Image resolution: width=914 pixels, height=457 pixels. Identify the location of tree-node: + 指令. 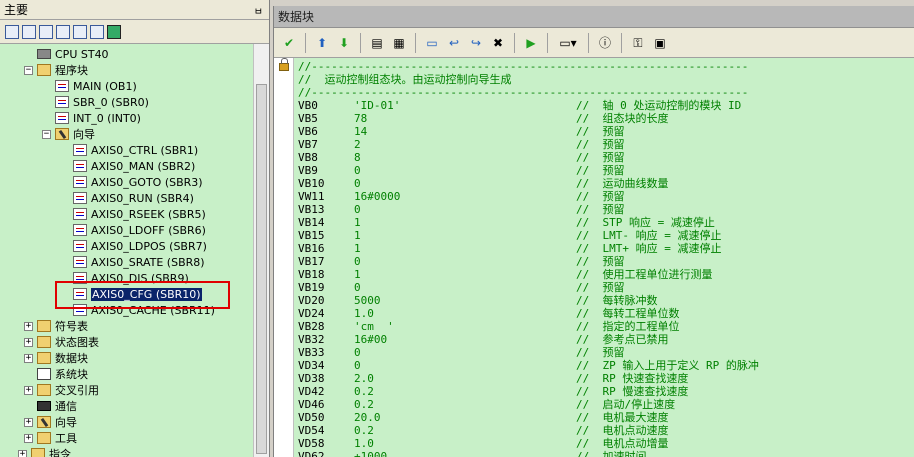
(44, 451).